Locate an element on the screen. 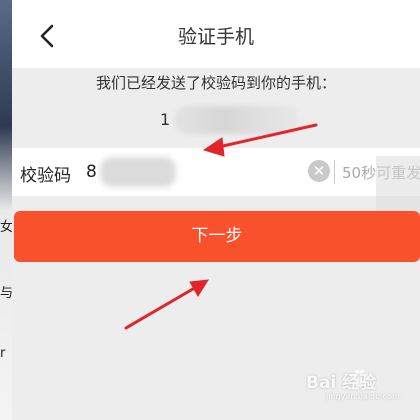  code-blur-mask is located at coordinates (138, 172).